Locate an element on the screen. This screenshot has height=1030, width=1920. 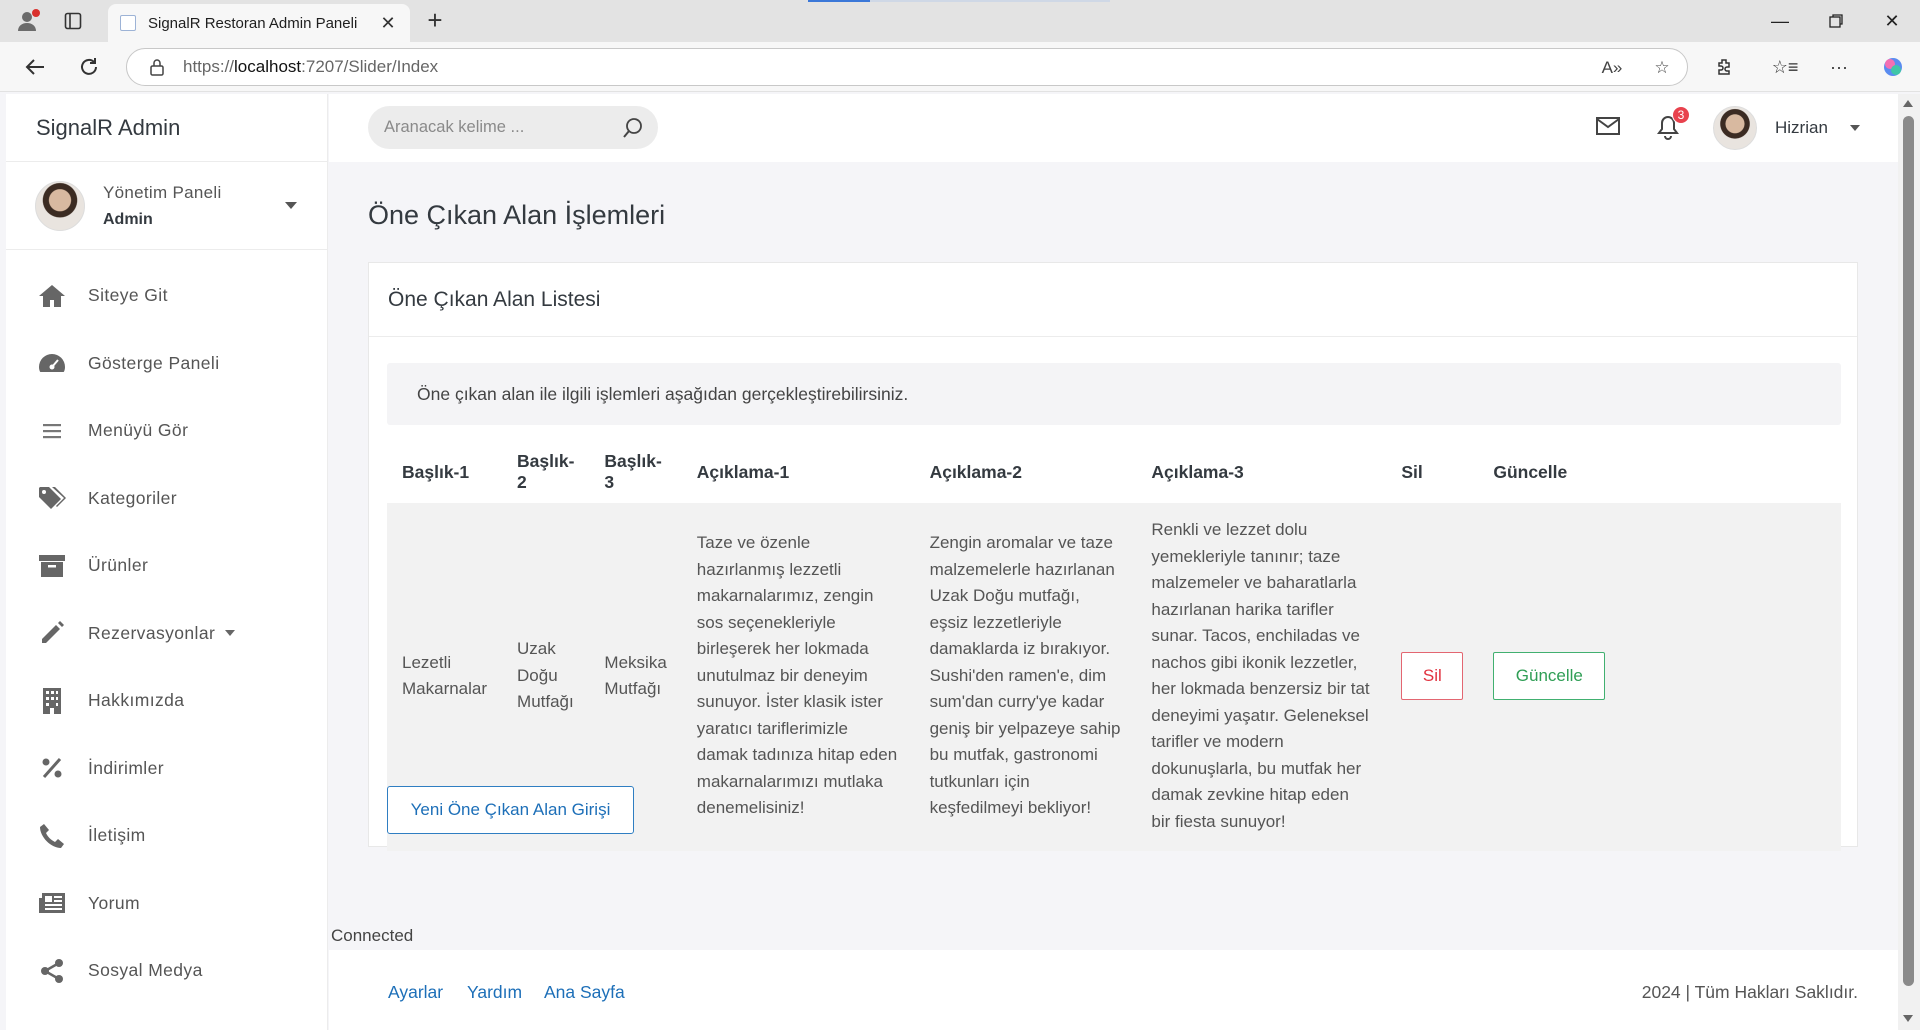
percent-icon is located at coordinates (52, 768).